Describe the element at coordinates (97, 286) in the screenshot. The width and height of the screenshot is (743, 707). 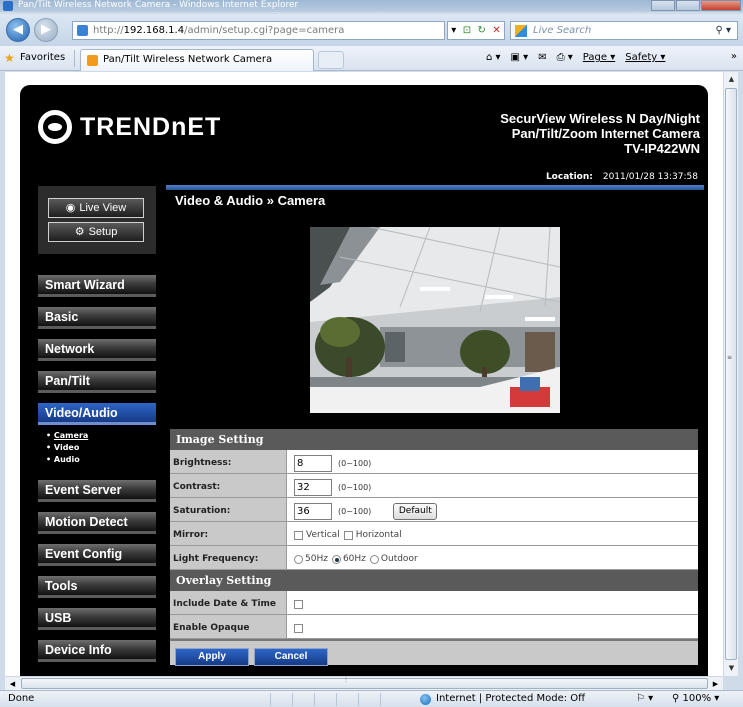
I see `menu-smart-wizard: Smart Wizard` at that location.